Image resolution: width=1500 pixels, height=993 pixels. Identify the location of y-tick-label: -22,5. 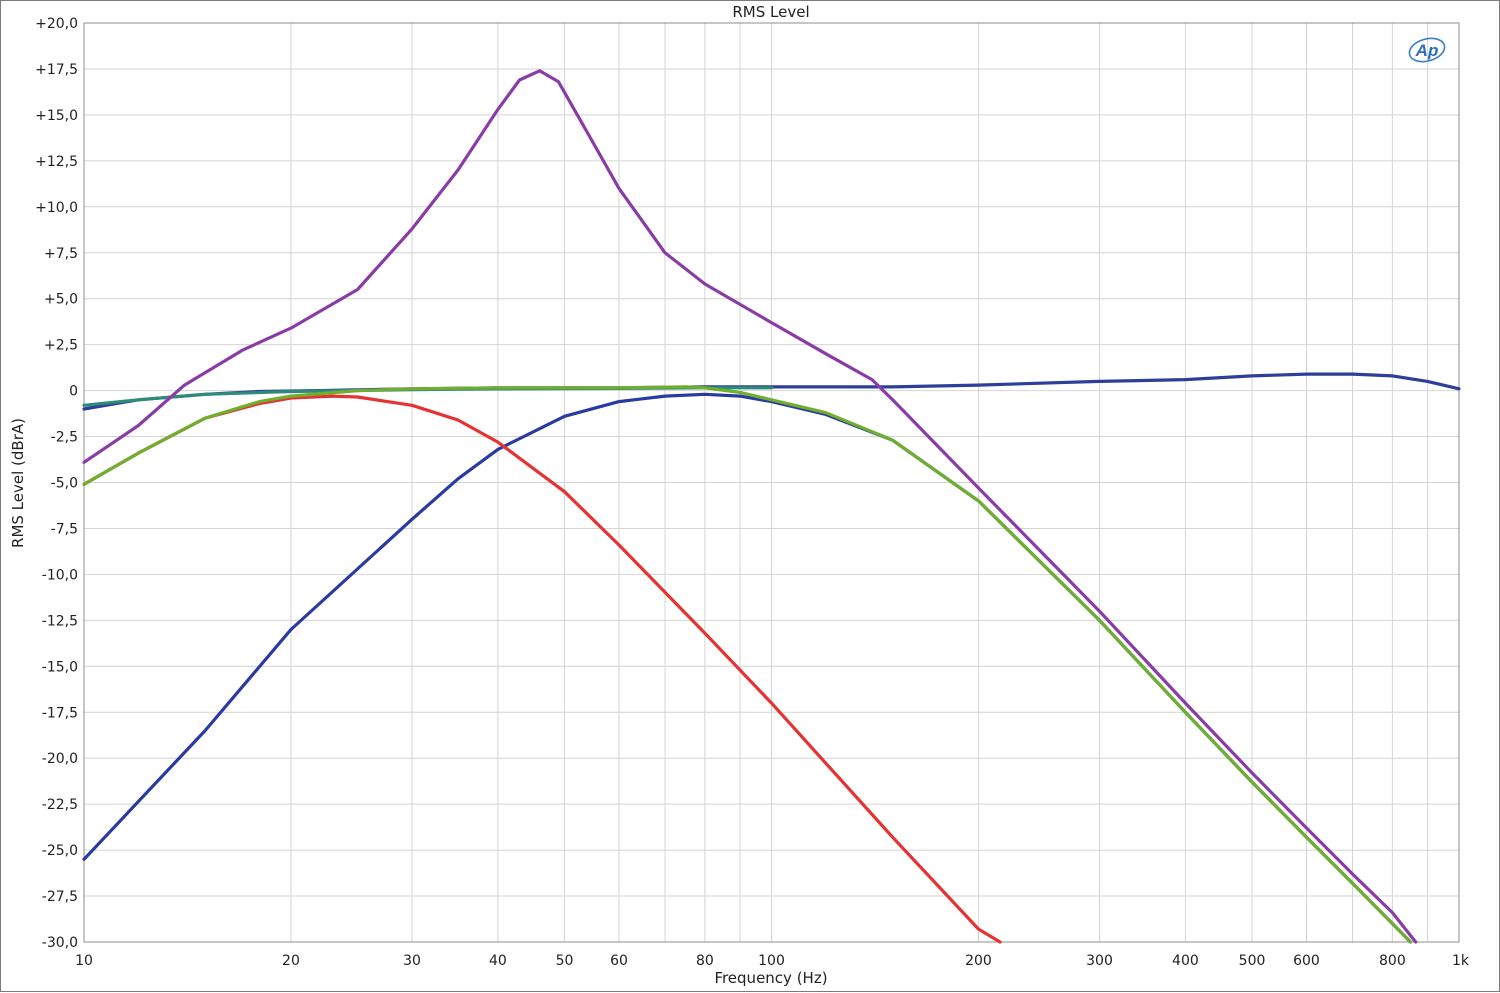
(60, 805).